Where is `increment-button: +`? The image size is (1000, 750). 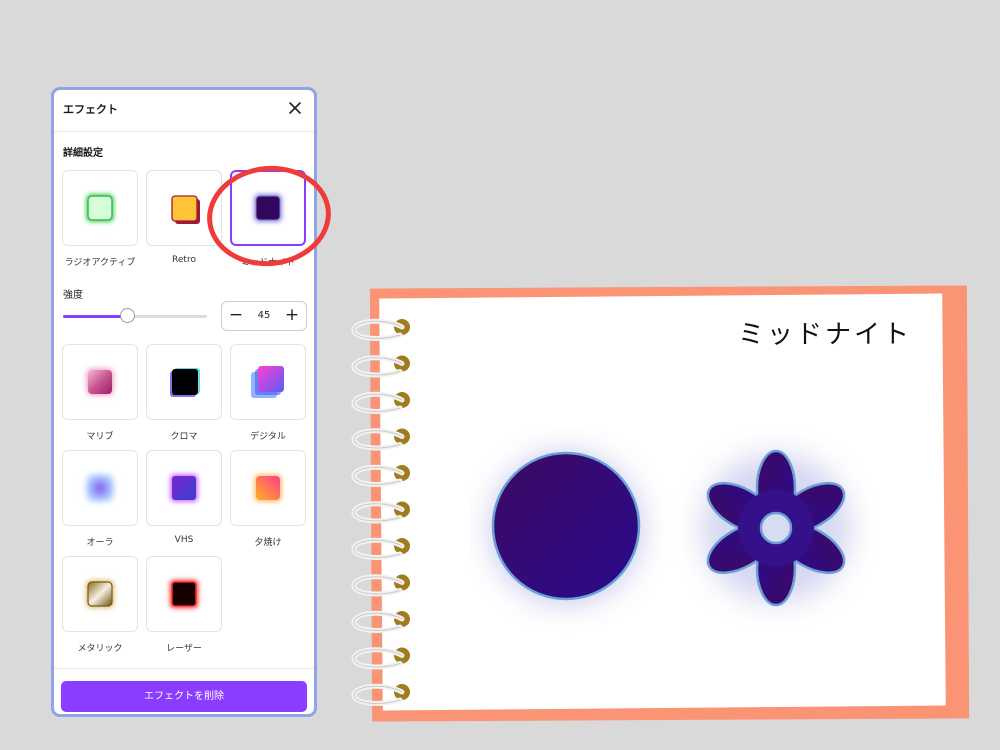
increment-button: + is located at coordinates (292, 316).